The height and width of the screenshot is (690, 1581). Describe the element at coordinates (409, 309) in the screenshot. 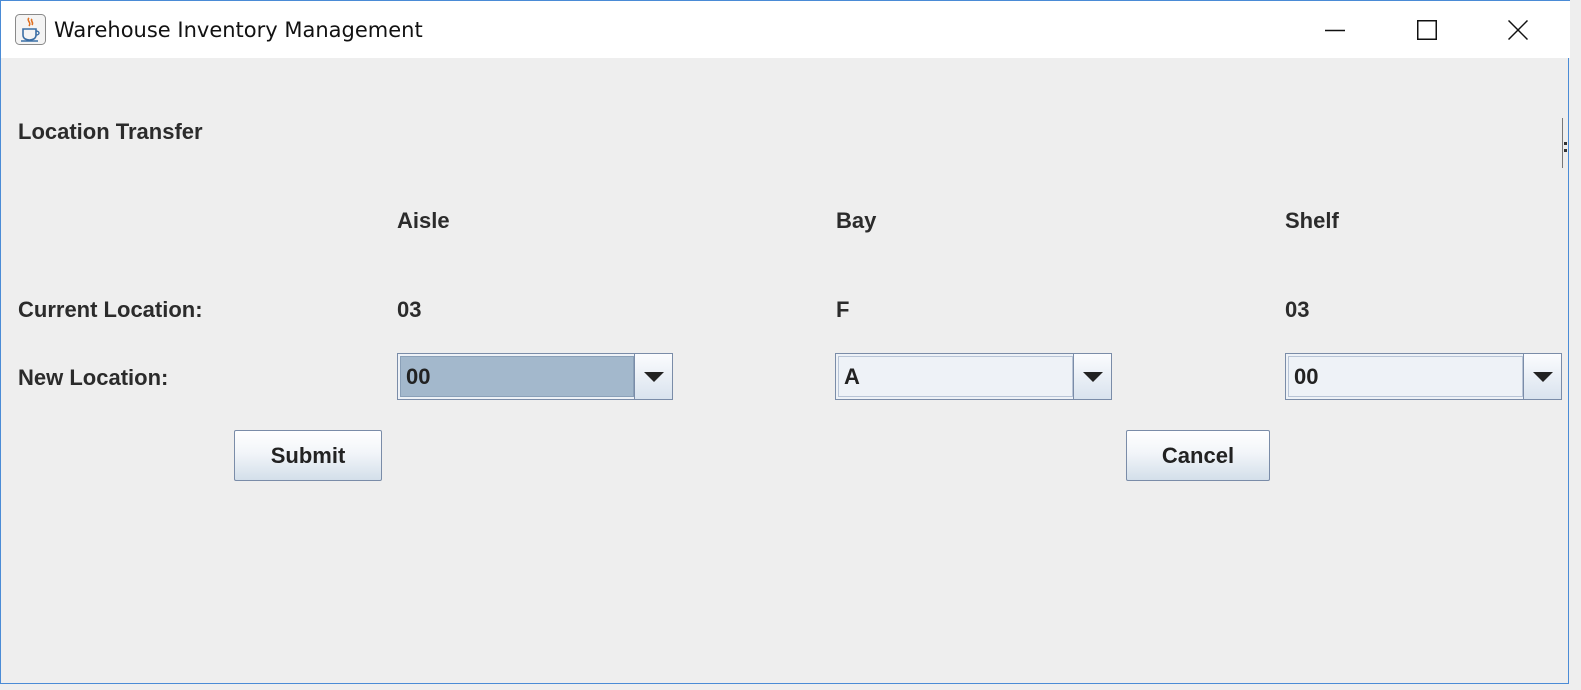

I see `current-aisle-value: 03` at that location.